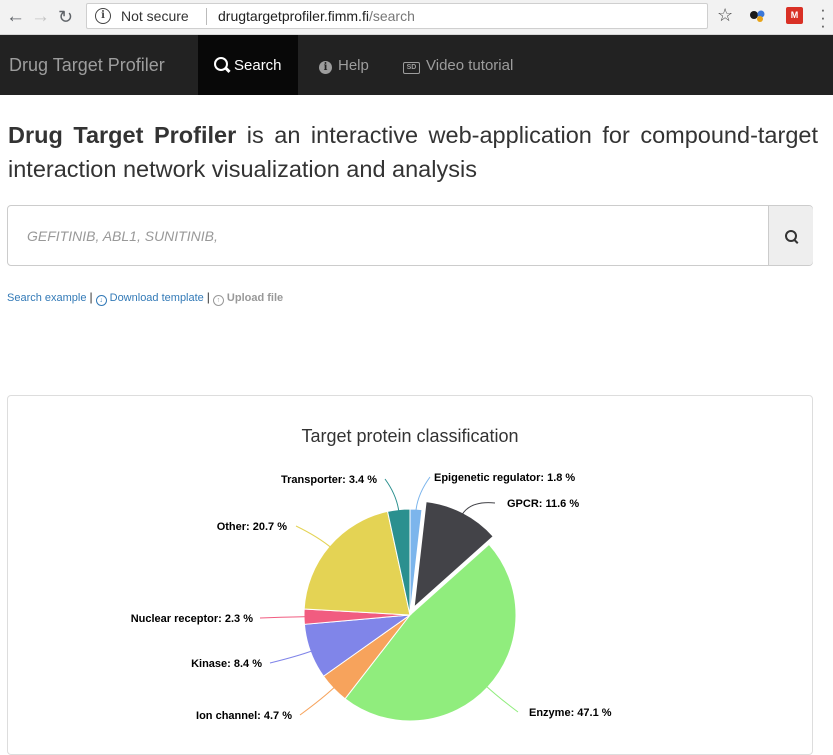 This screenshot has width=833, height=755. What do you see at coordinates (252, 527) in the screenshot?
I see `pie-label: Other: 20.7 %` at bounding box center [252, 527].